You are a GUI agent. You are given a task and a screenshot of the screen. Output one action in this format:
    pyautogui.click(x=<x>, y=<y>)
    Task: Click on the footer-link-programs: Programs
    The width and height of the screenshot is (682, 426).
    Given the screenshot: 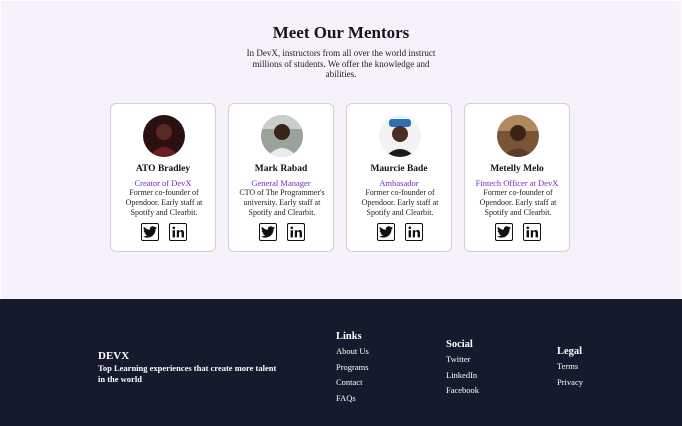 What is the action you would take?
    pyautogui.click(x=352, y=368)
    